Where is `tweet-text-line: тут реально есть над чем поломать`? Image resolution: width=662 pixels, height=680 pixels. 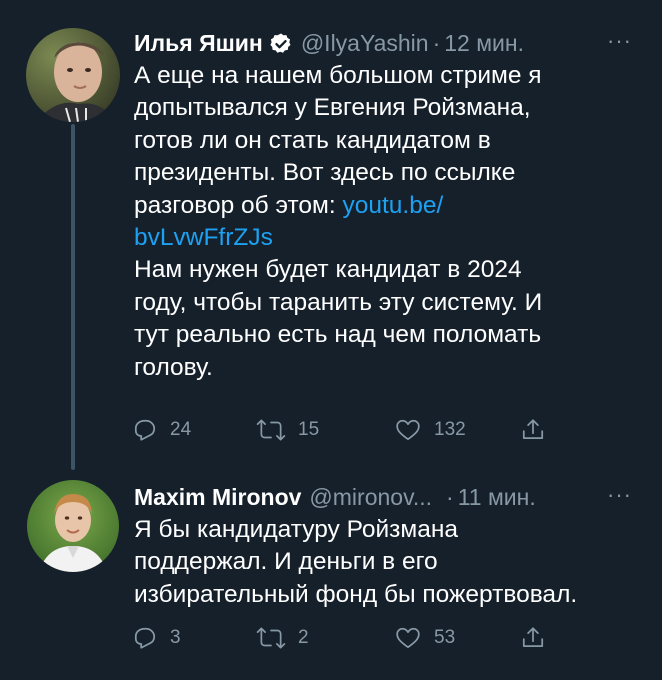
tweet-text-line: тут реально есть над чем поломать is located at coordinates (338, 335).